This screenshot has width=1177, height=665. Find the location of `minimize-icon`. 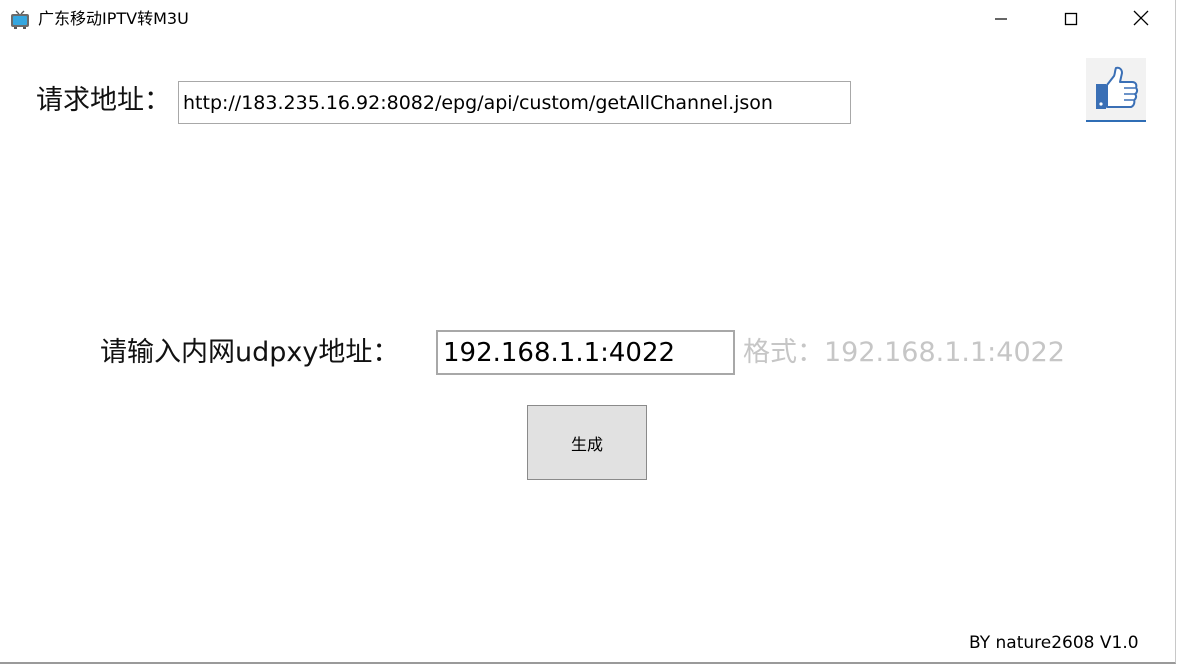

minimize-icon is located at coordinates (1001, 20).